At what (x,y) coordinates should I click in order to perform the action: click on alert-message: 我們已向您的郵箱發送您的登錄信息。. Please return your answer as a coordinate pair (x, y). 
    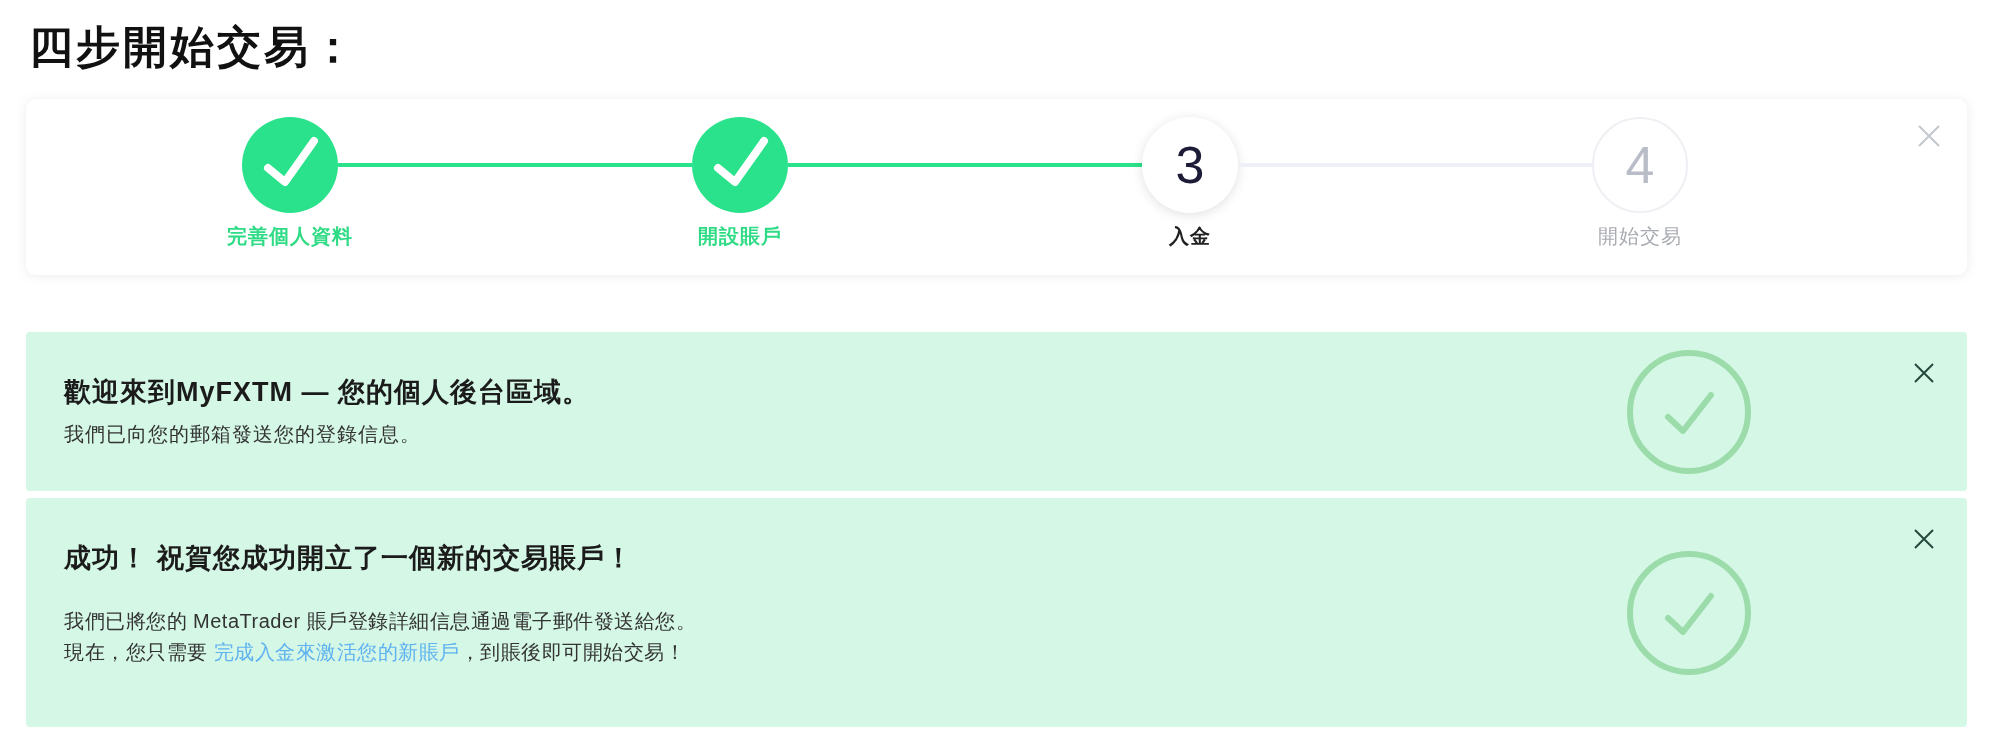
    Looking at the image, I should click on (242, 434).